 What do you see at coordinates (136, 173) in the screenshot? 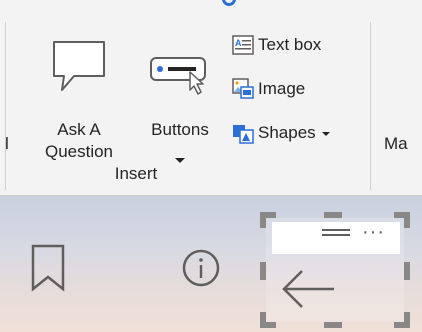
I see `insert-group-label: Insert` at bounding box center [136, 173].